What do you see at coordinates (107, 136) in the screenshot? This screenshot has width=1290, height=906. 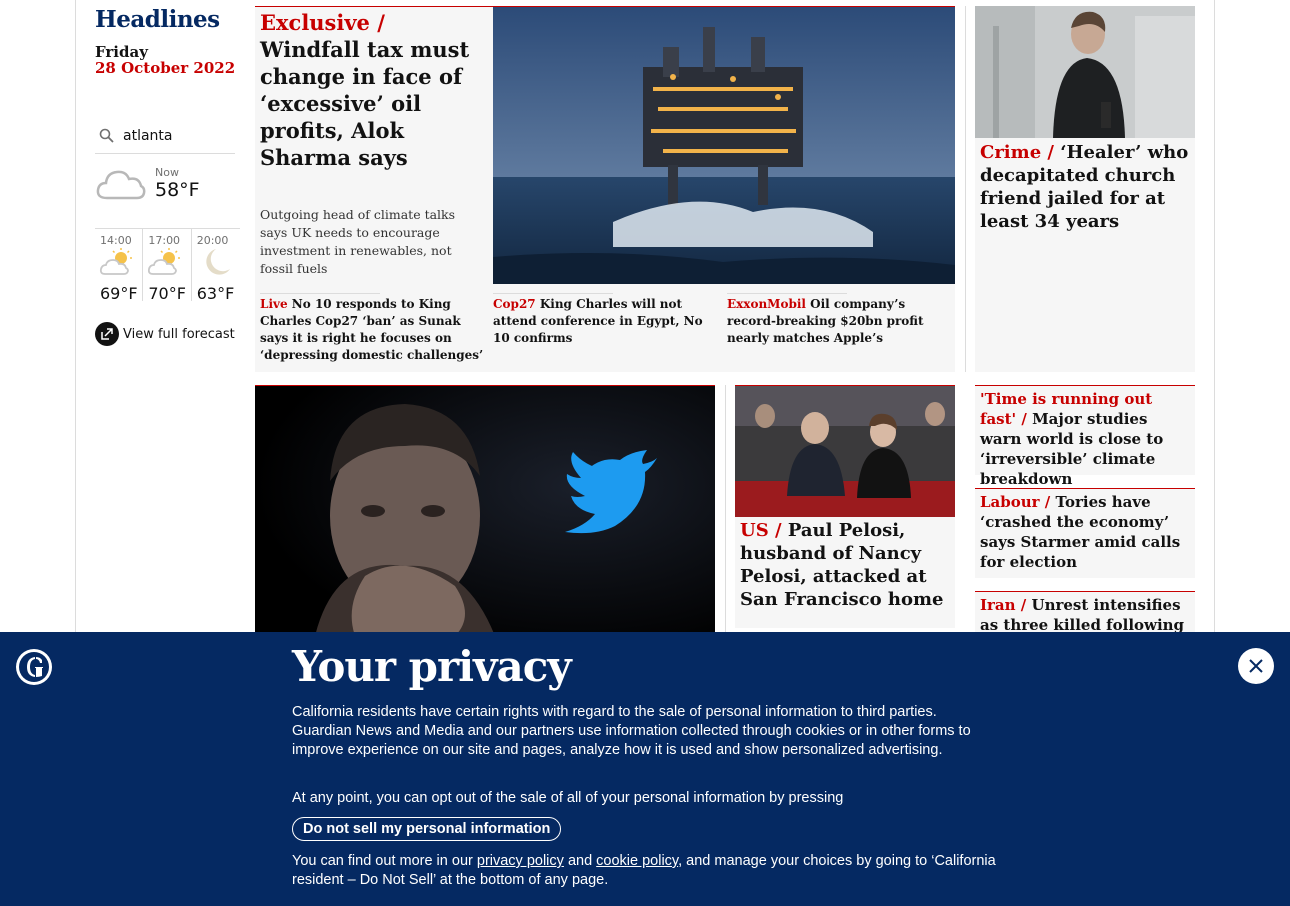 I see `search-icon` at bounding box center [107, 136].